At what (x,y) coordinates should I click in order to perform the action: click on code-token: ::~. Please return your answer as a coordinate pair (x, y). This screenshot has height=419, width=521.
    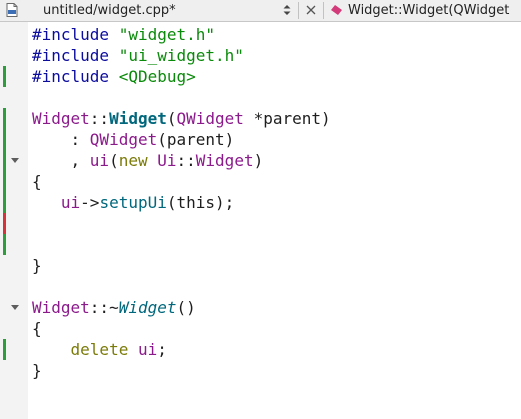
    Looking at the image, I should click on (104, 307).